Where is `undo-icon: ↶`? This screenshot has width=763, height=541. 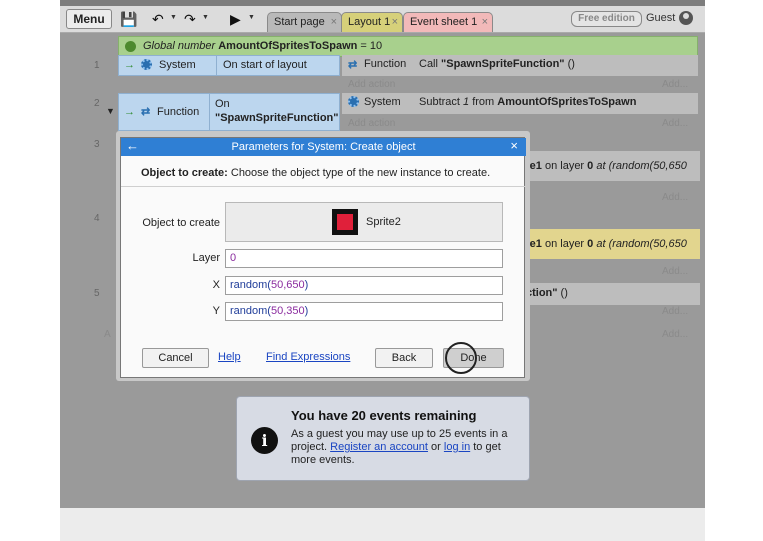 undo-icon: ↶ is located at coordinates (158, 19).